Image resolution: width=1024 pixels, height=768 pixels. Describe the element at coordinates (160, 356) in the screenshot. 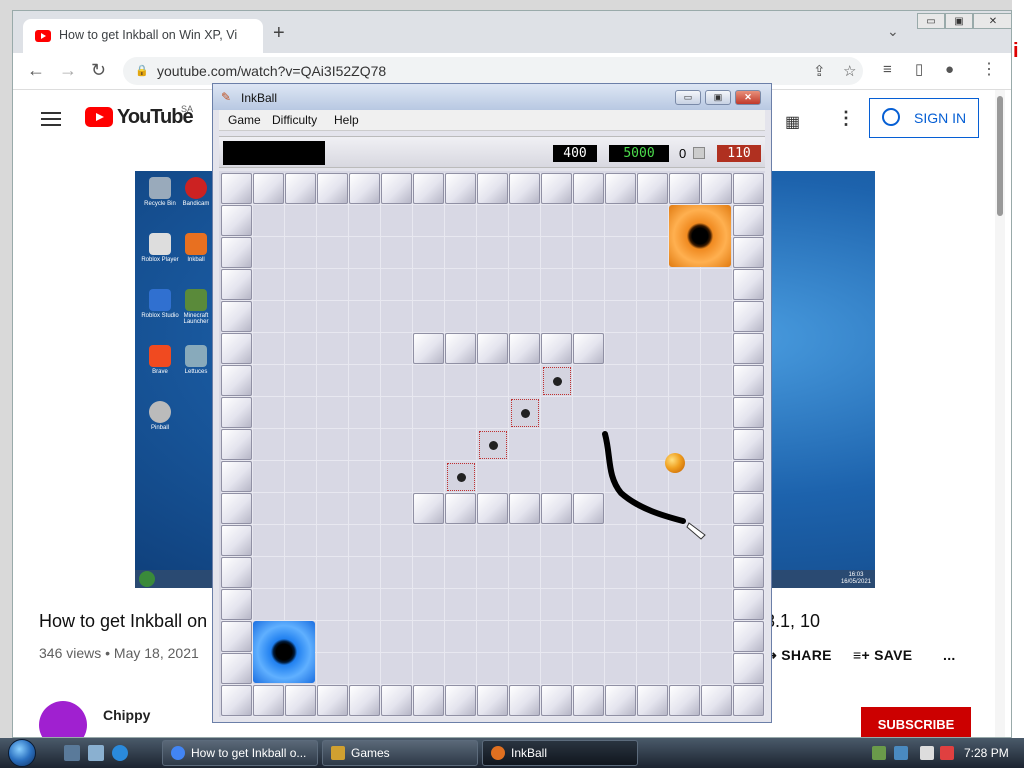

I see `brave-icon` at that location.